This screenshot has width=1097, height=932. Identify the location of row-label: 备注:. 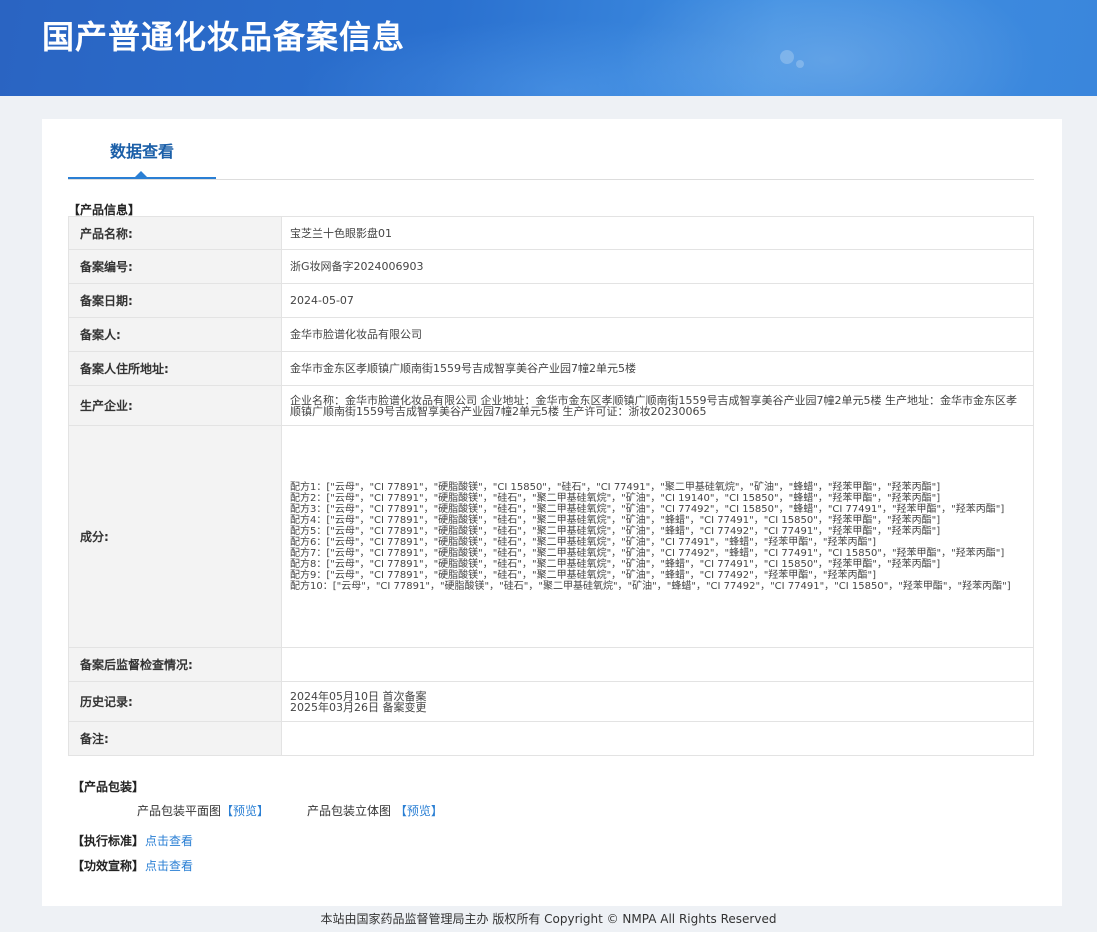
(175, 738).